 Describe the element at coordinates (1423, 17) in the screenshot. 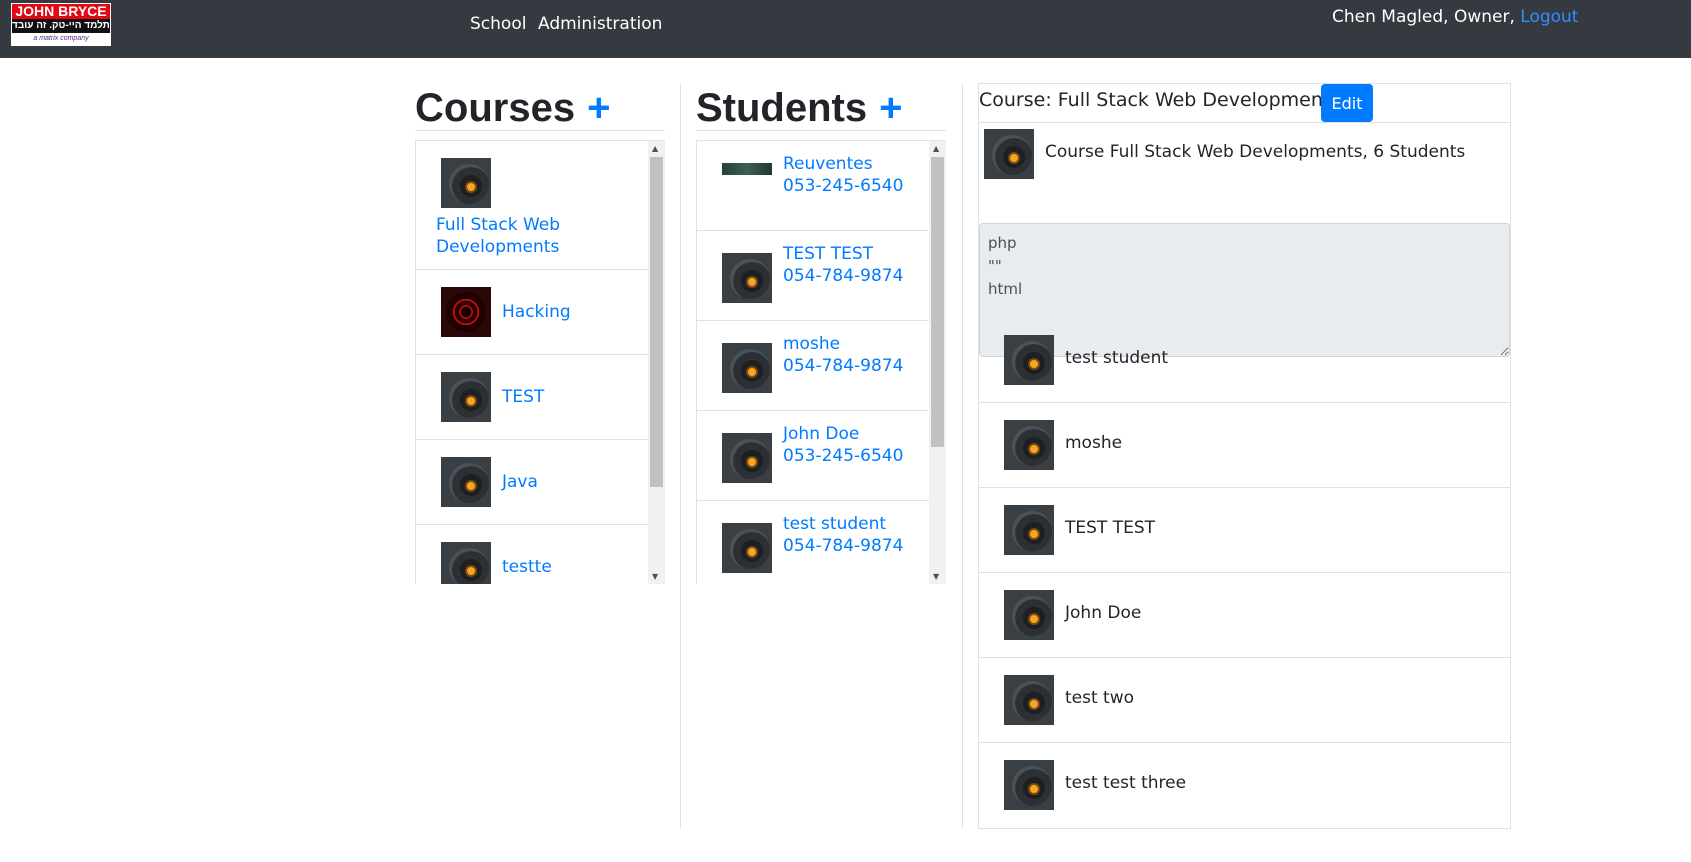

I see `user-greeting: Chen Magled, Owner,` at that location.